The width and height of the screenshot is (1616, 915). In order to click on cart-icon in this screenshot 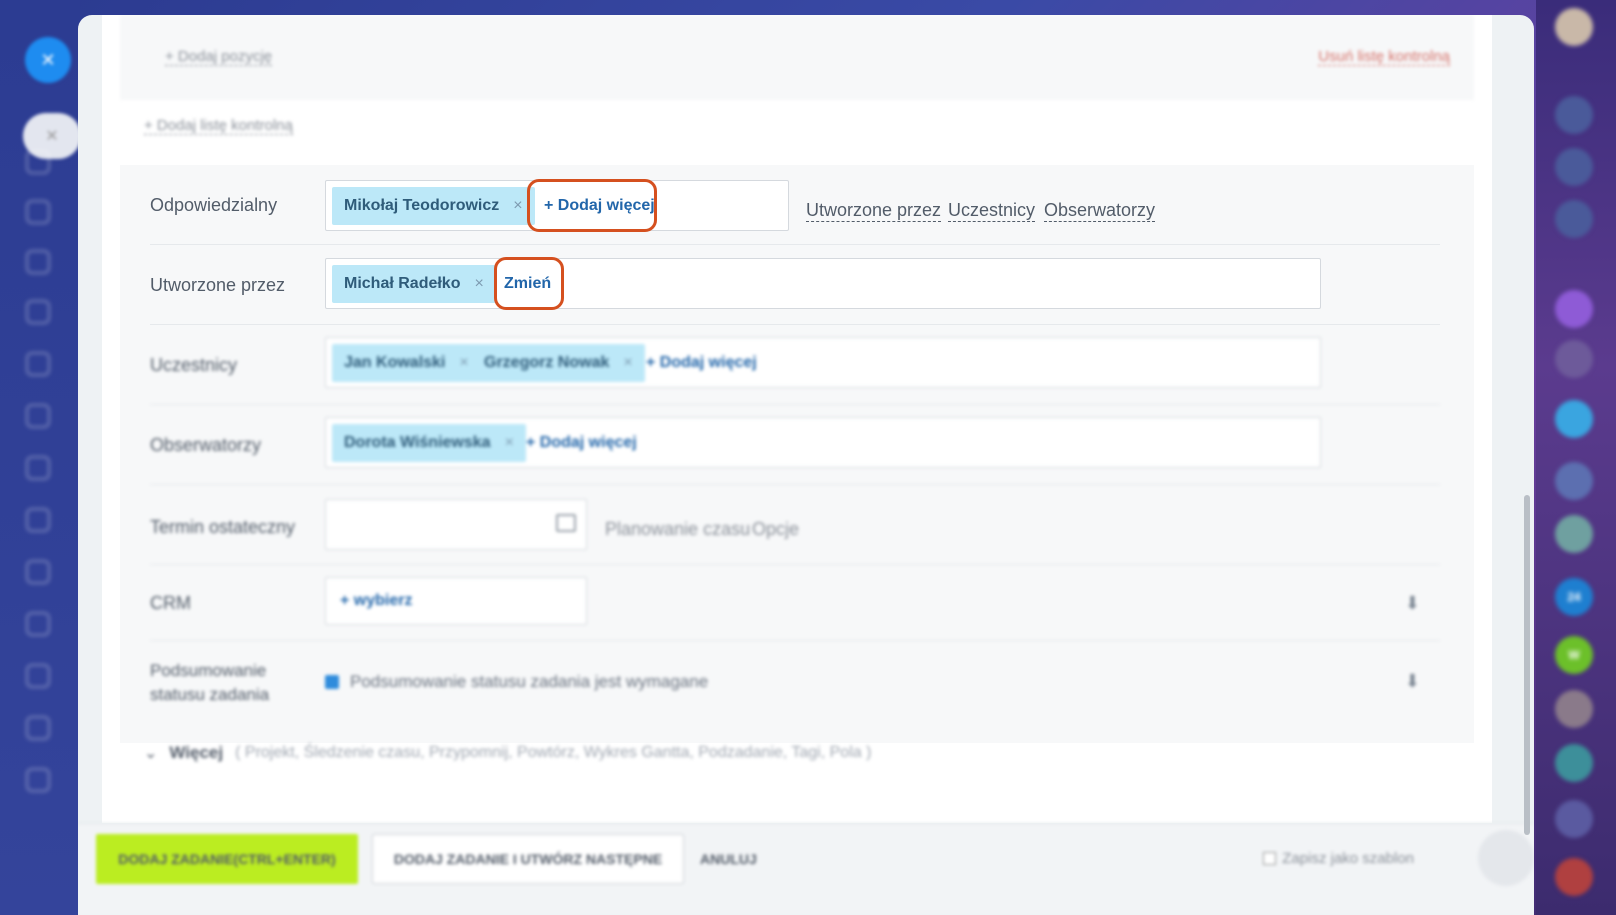, I will do `click(38, 364)`.